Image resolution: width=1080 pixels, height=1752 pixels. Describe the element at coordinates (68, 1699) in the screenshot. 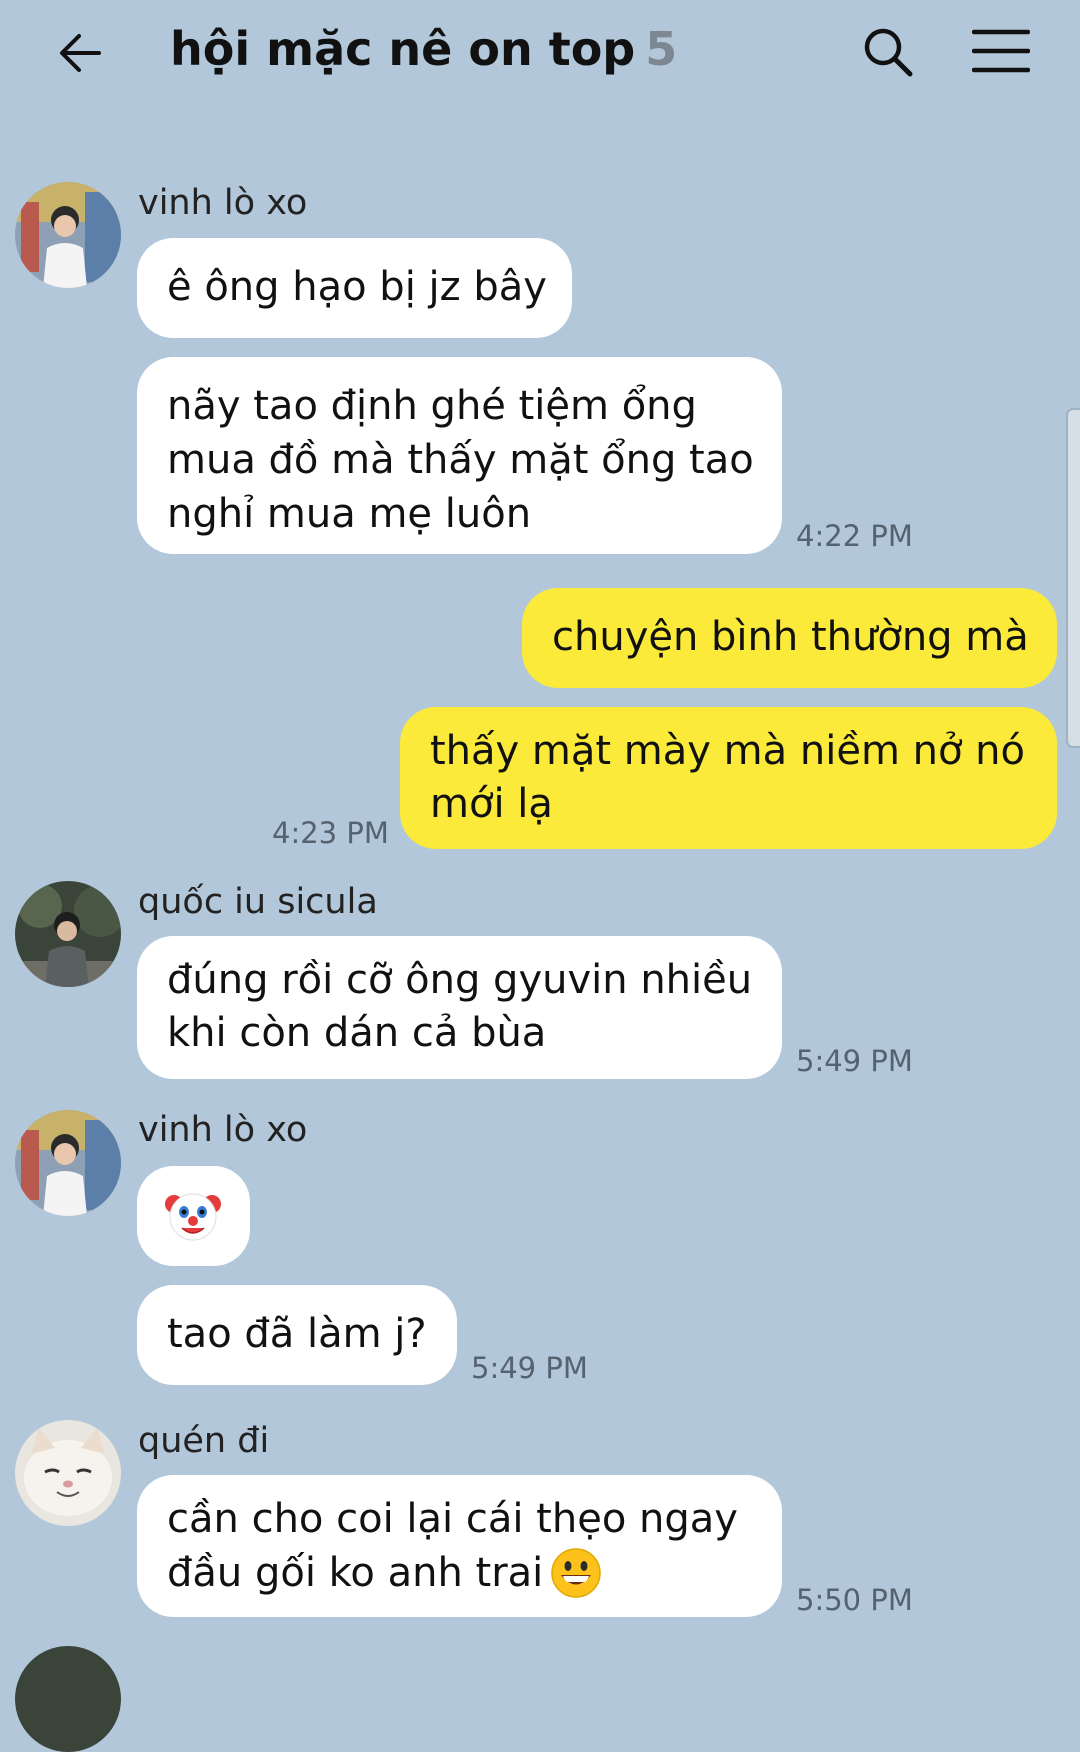

I see `avatar-partial` at that location.